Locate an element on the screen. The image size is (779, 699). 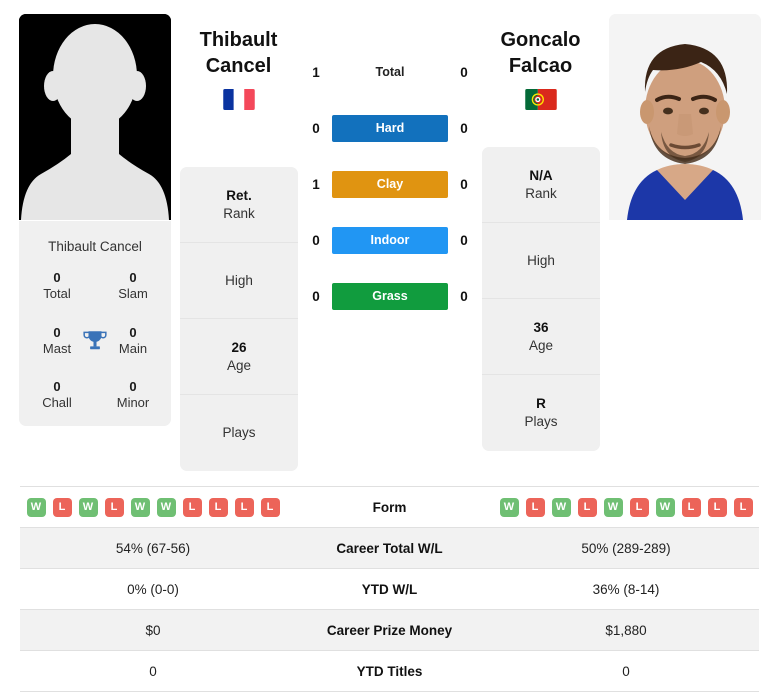
player-name-block-right: Goncalo Falcao is located at coordinates (540, 69).